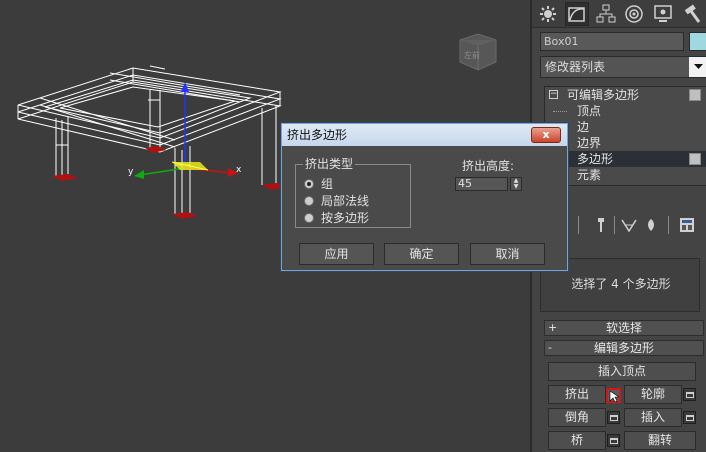  I want to click on inset-button: 插入, so click(653, 417).